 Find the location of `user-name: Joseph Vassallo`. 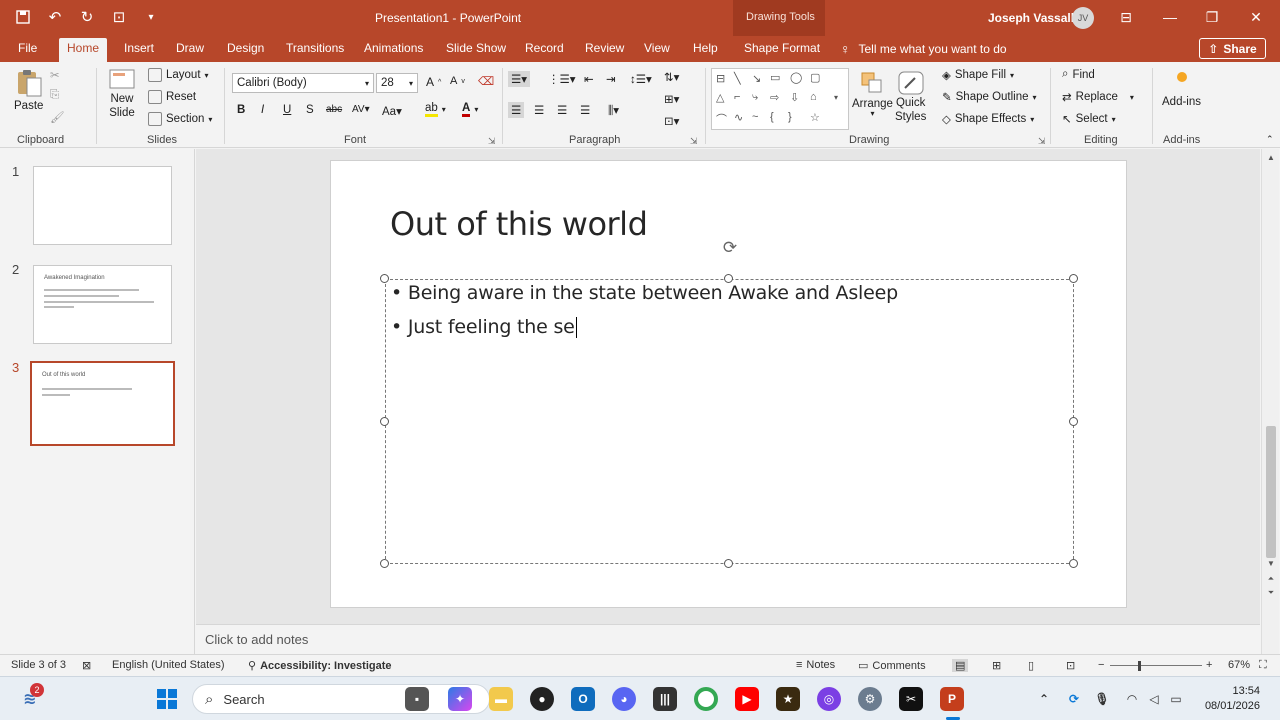

user-name: Joseph Vassallo is located at coordinates (1034, 18).